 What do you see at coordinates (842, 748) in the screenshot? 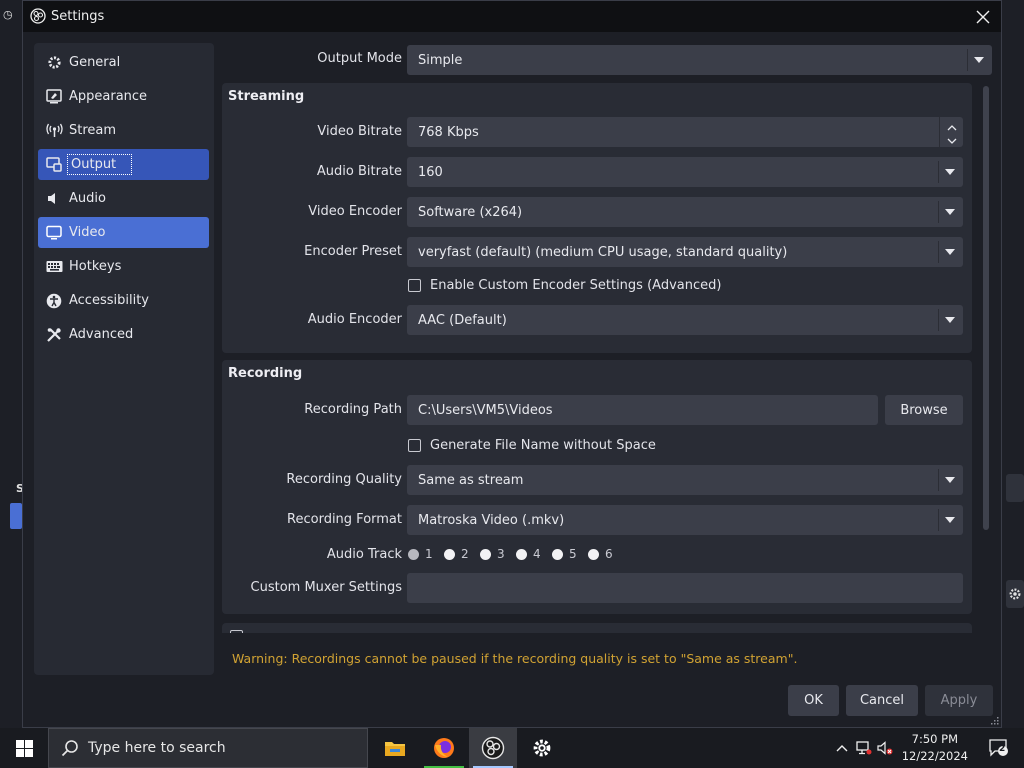
I see `chevron-up-icon` at bounding box center [842, 748].